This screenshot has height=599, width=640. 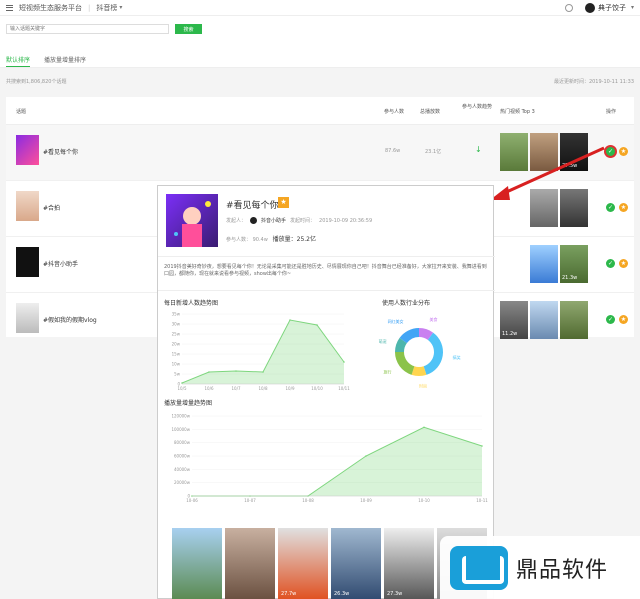 What do you see at coordinates (482, 500) in the screenshot?
I see `x-tick-label: 10-11` at bounding box center [482, 500].